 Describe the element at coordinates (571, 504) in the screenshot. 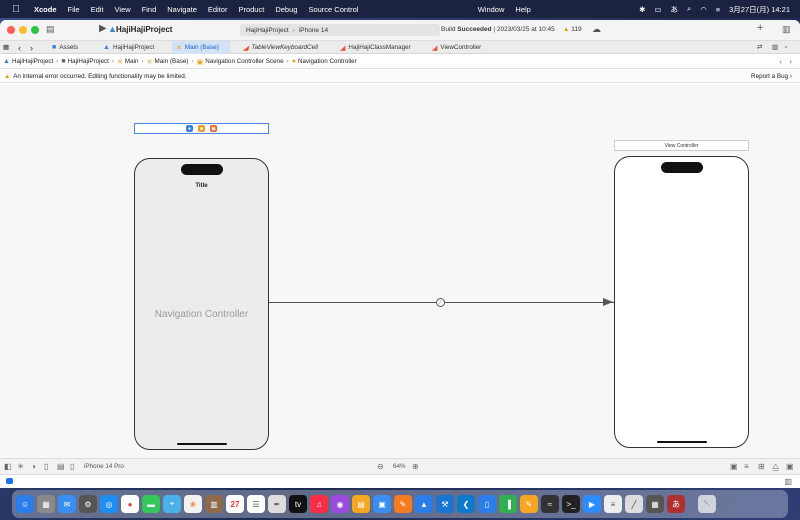

I see `terminal-icon: >_` at that location.